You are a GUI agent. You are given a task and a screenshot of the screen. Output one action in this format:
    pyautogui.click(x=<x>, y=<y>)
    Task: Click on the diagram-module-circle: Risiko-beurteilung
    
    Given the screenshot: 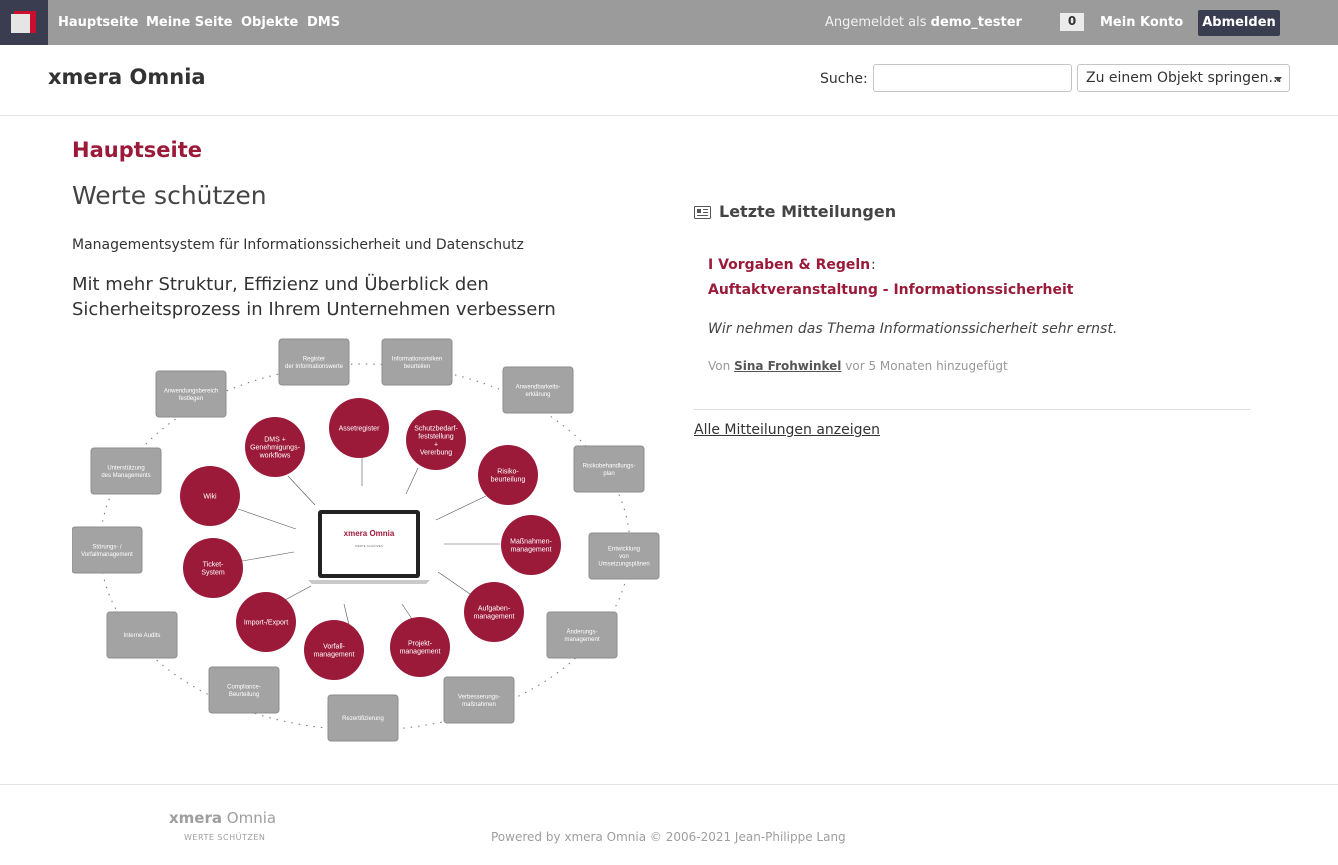 What is the action you would take?
    pyautogui.click(x=508, y=475)
    